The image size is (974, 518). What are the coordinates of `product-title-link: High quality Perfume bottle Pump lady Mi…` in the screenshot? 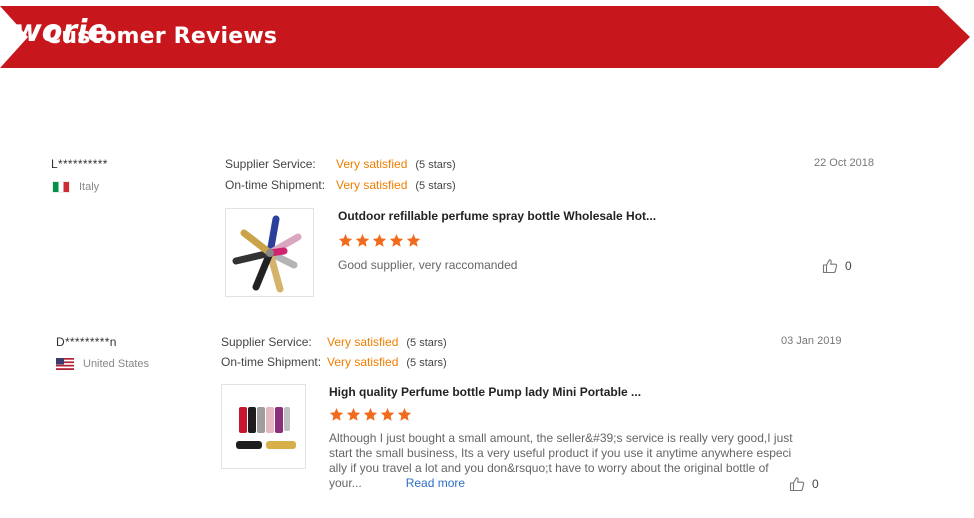 It's located at (485, 392).